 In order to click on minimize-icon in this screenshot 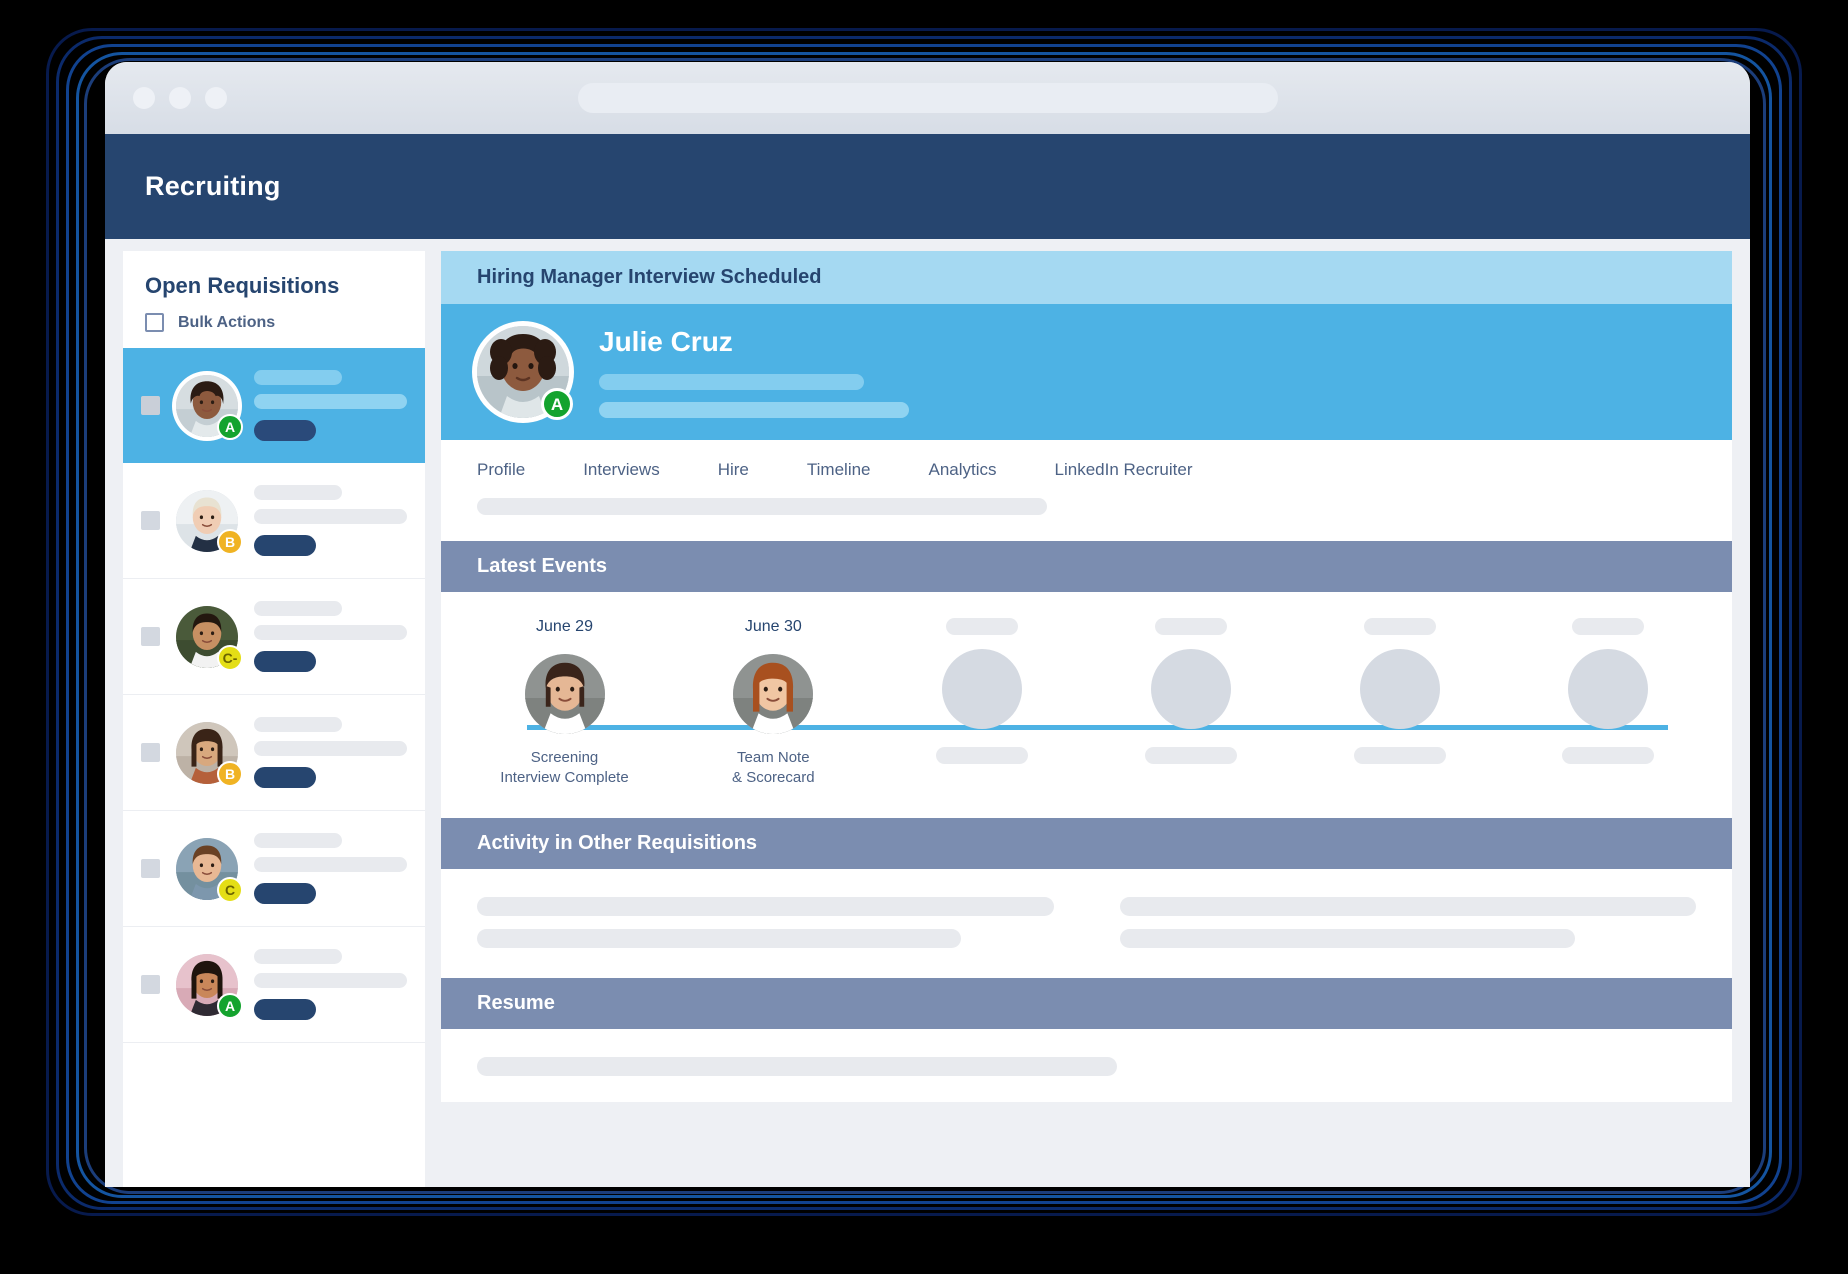, I will do `click(180, 98)`.